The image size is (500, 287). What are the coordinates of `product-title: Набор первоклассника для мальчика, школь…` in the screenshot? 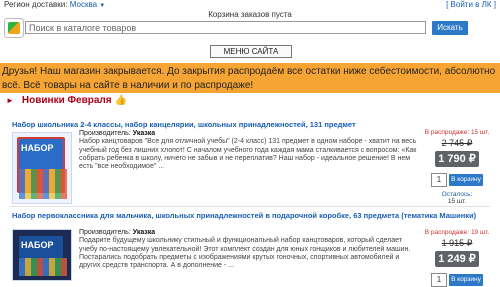 It's located at (254, 215).